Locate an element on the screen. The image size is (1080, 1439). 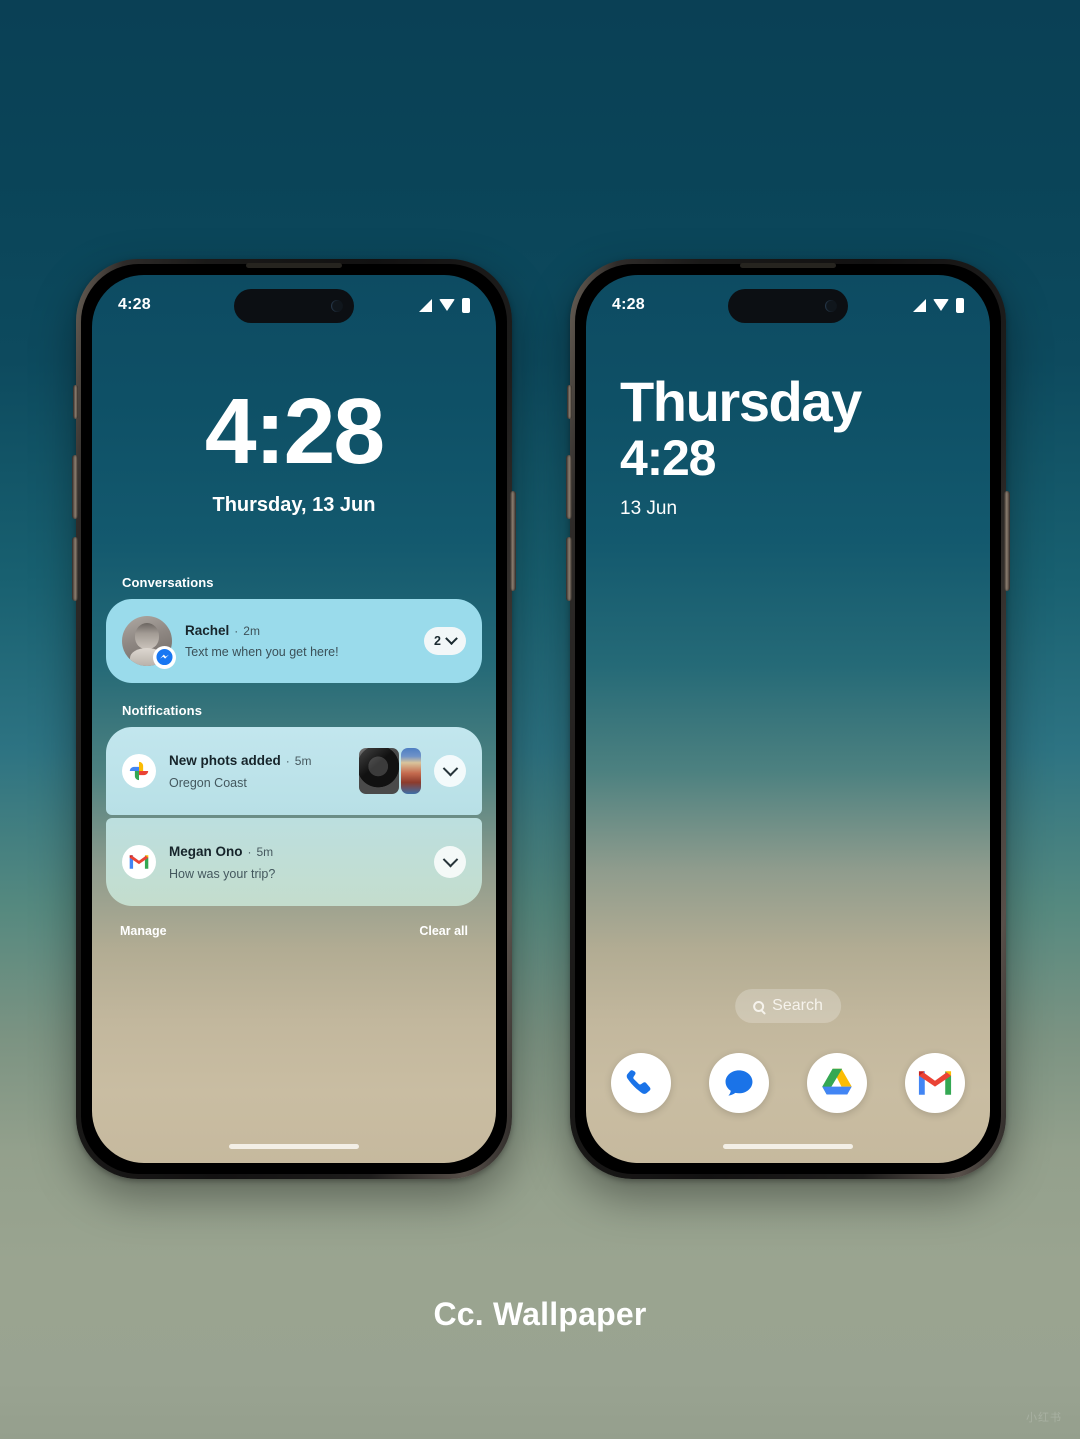
conversation-expand-chip: 2 is located at coordinates (445, 641).